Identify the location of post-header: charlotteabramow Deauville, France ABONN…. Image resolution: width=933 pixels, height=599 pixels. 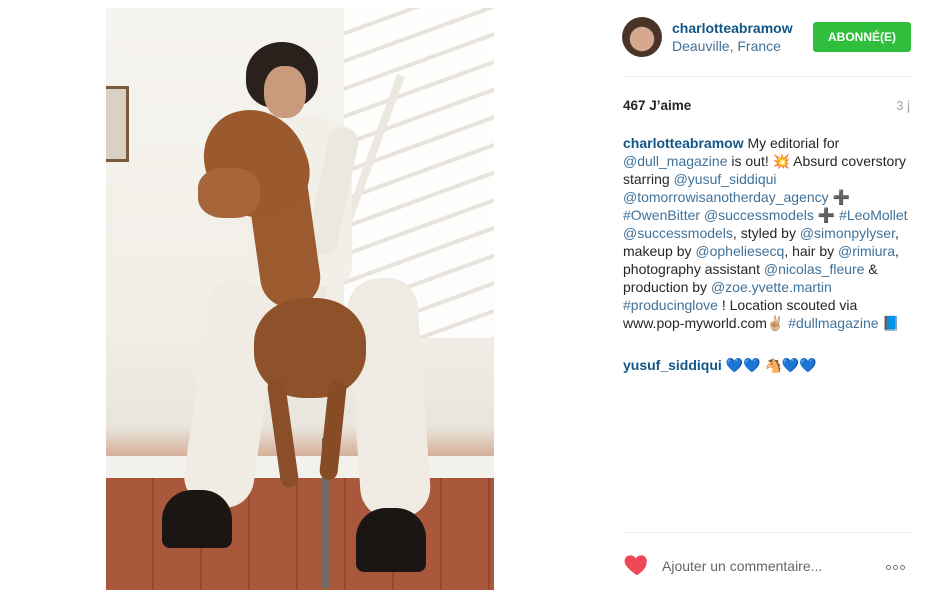
(767, 38).